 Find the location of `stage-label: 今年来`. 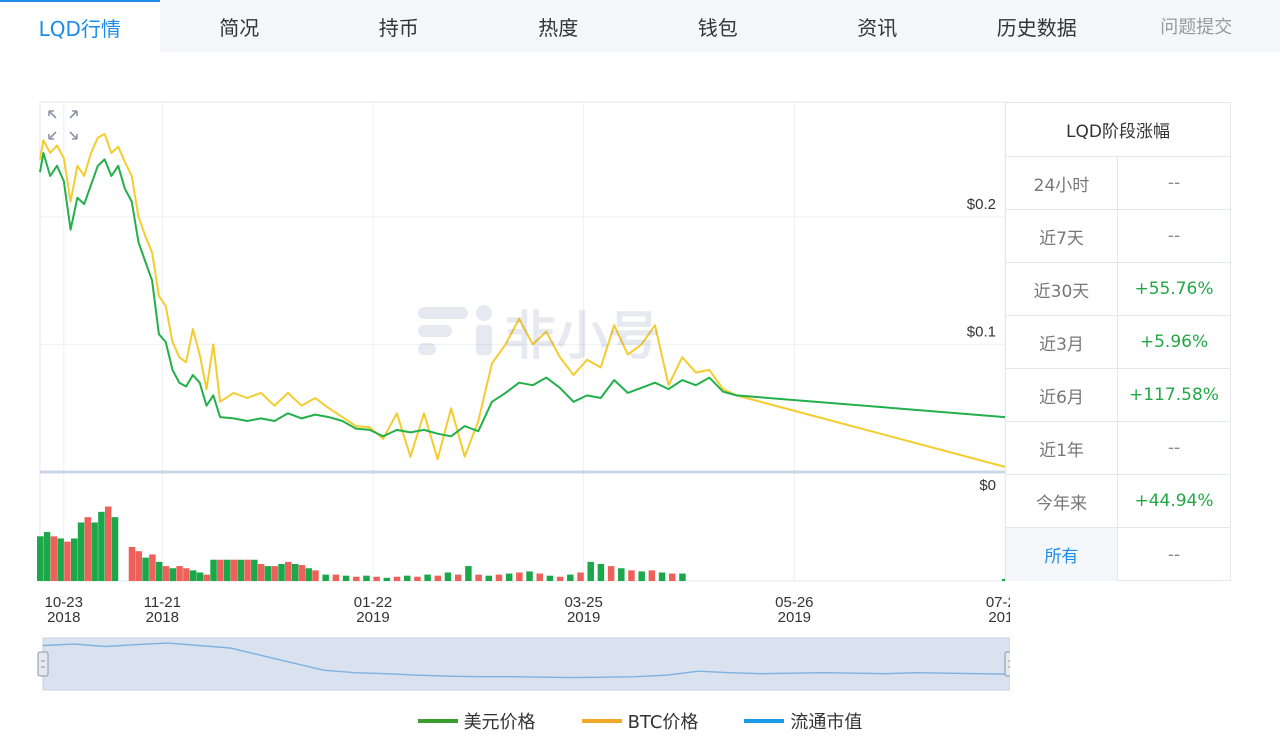

stage-label: 今年来 is located at coordinates (1062, 501).